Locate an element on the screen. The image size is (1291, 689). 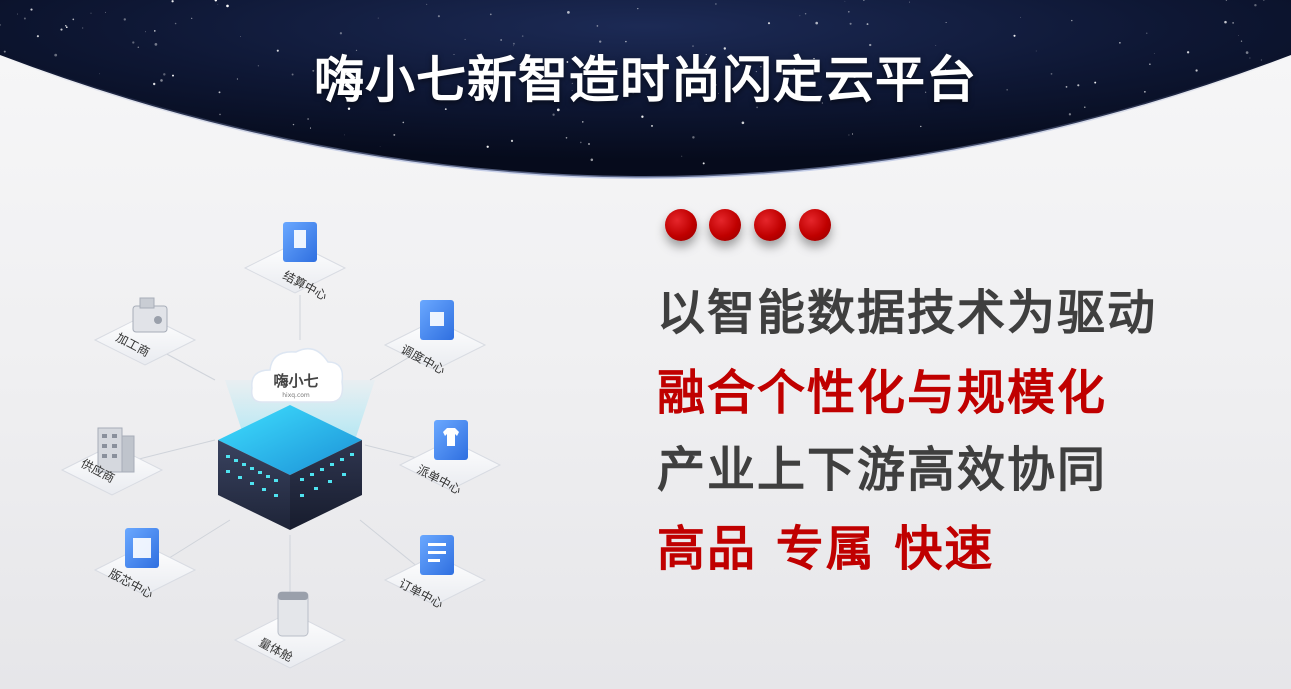
sewing-machine-icon is located at coordinates (150, 319).